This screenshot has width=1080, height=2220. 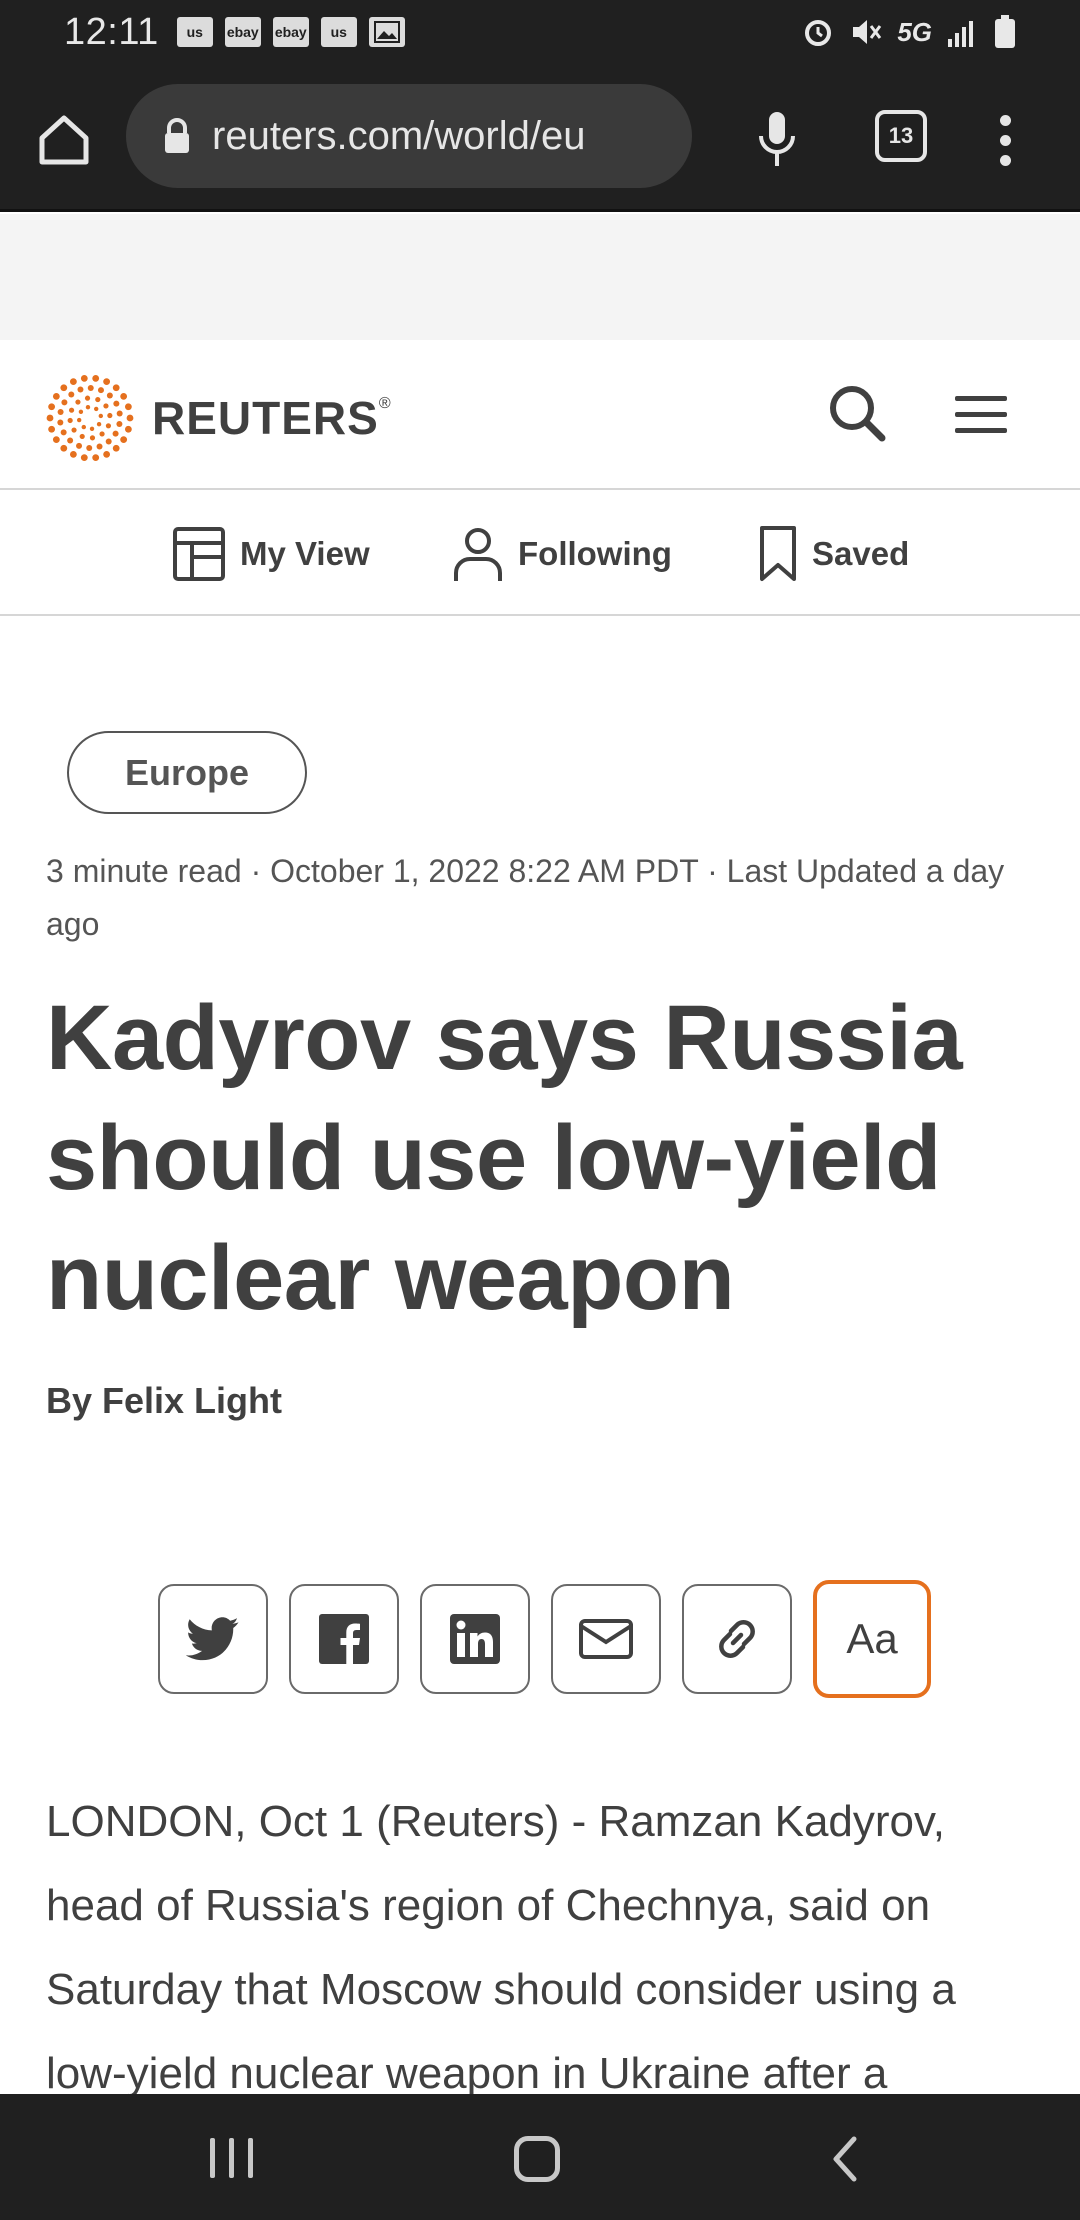 I want to click on menu-button, so click(x=983, y=414).